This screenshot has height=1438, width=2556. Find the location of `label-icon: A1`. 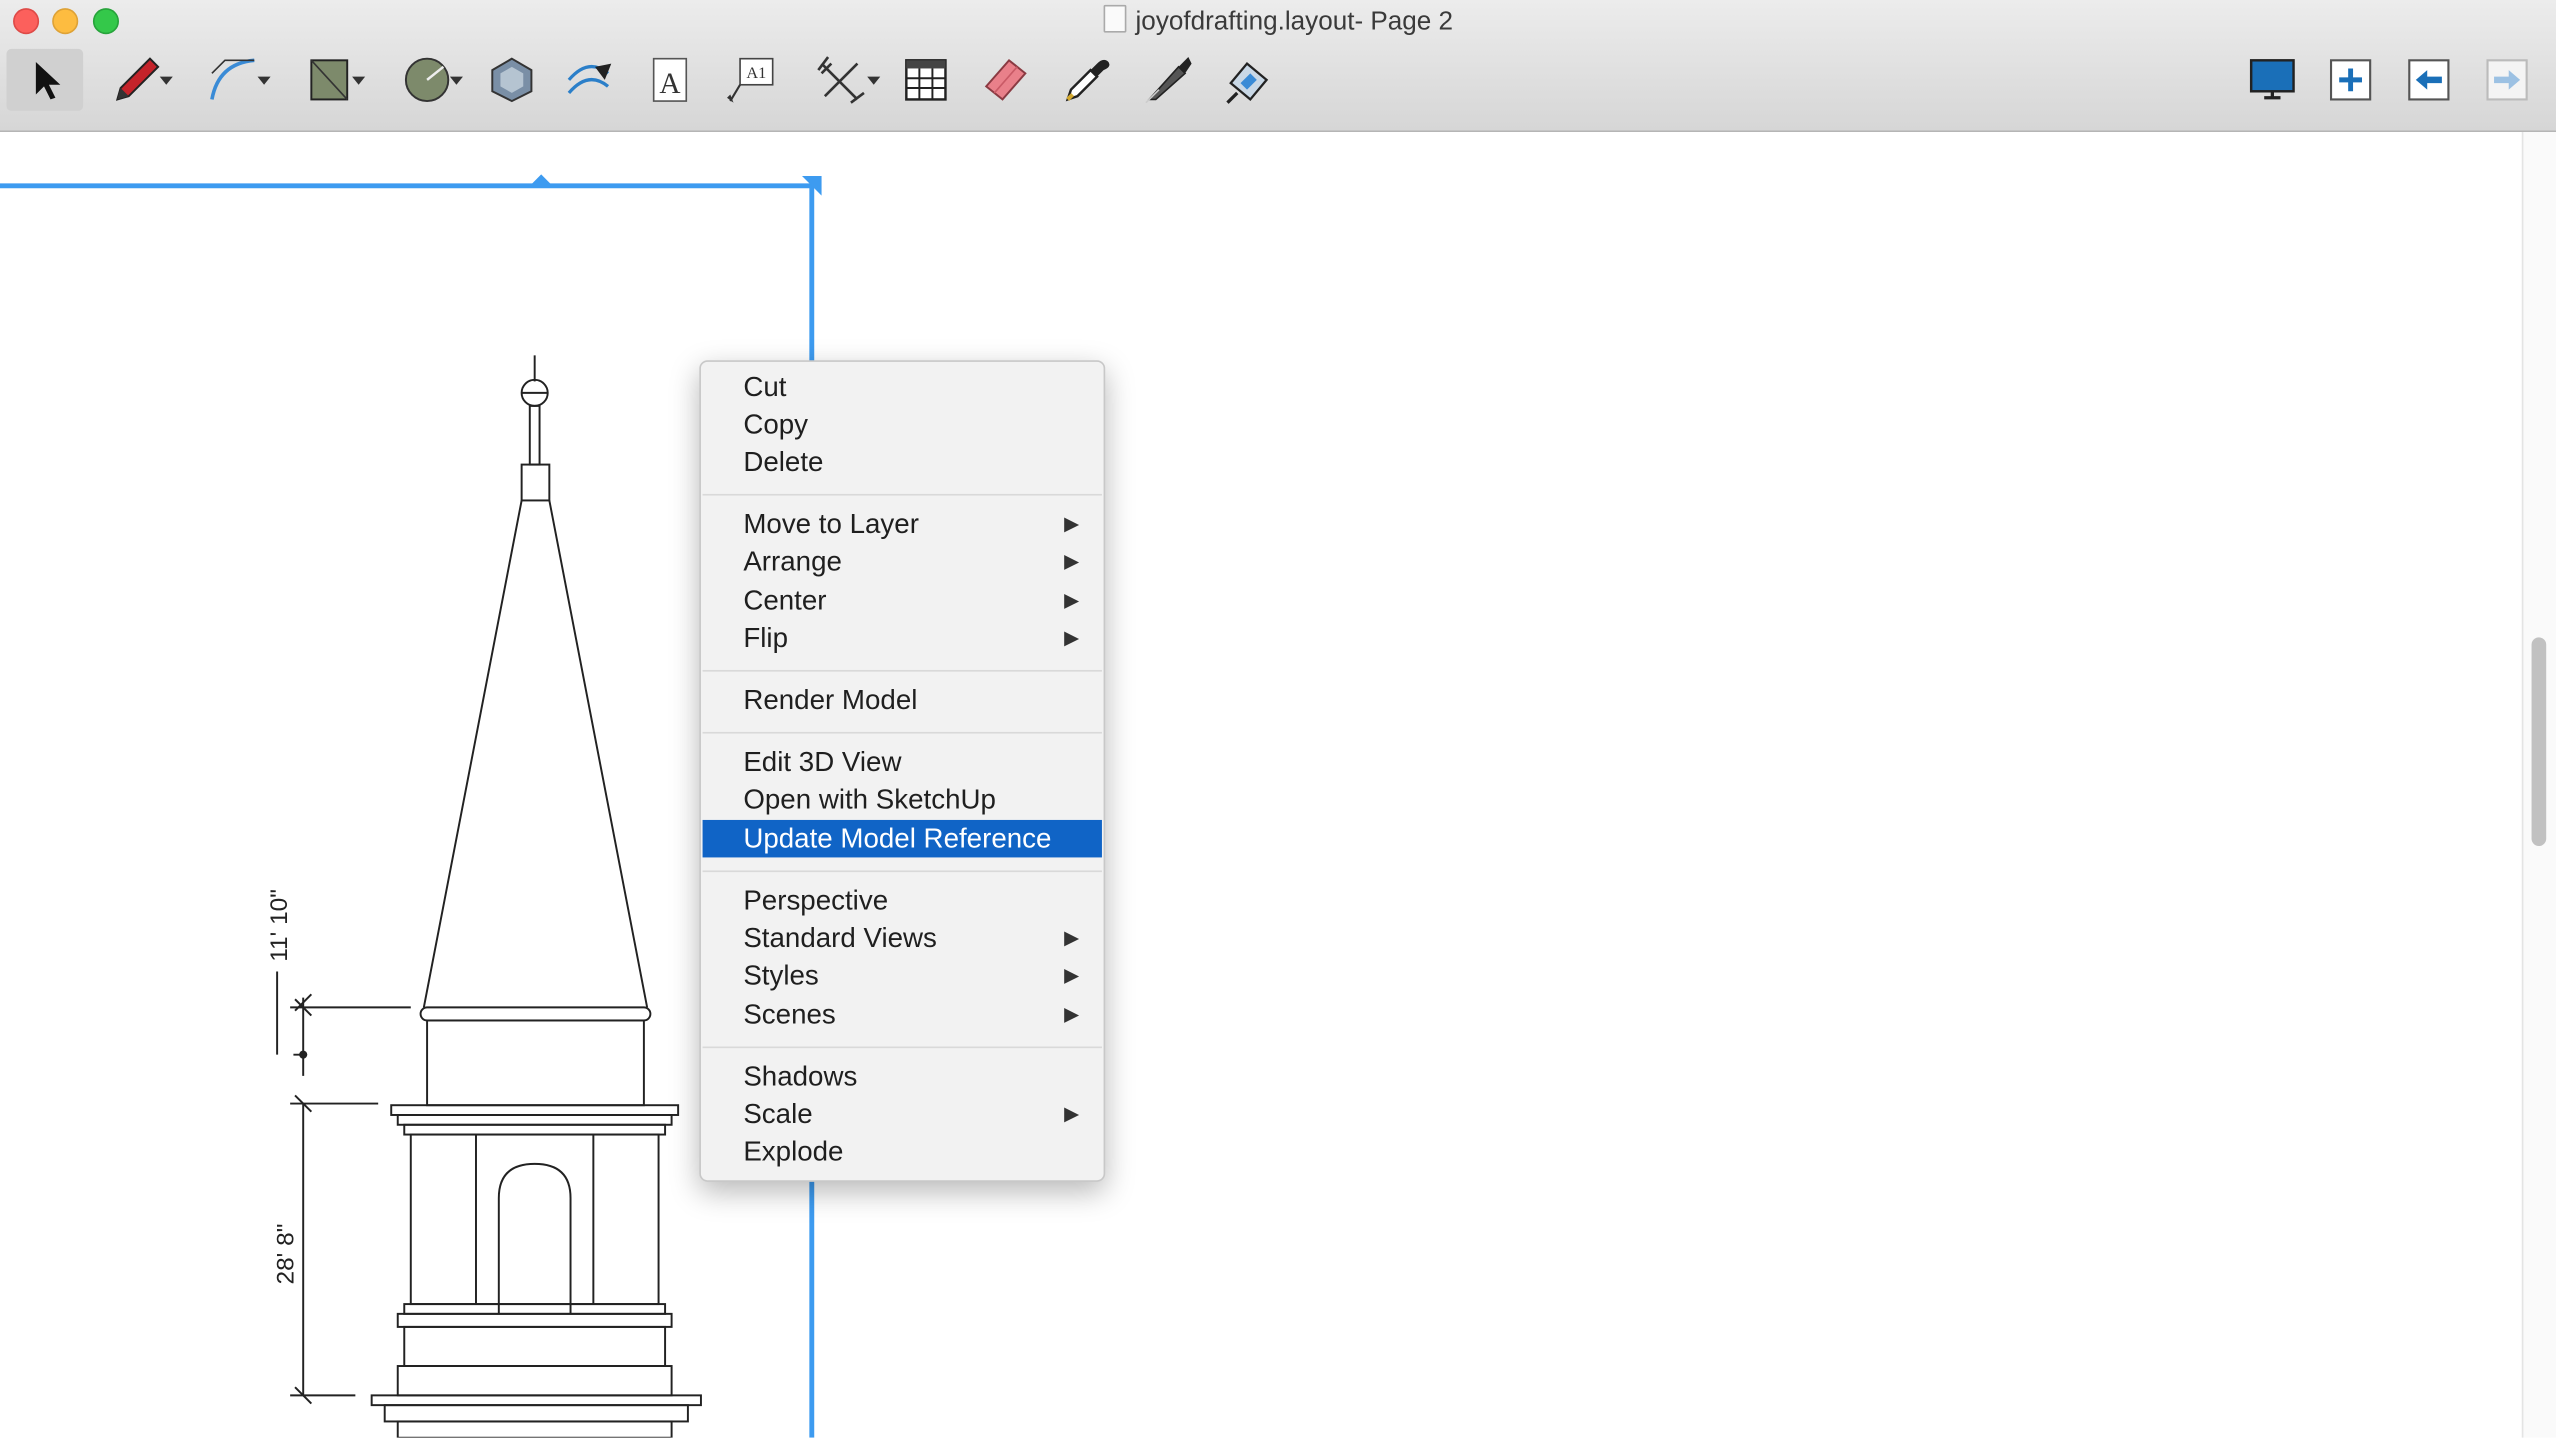

label-icon: A1 is located at coordinates (750, 80).